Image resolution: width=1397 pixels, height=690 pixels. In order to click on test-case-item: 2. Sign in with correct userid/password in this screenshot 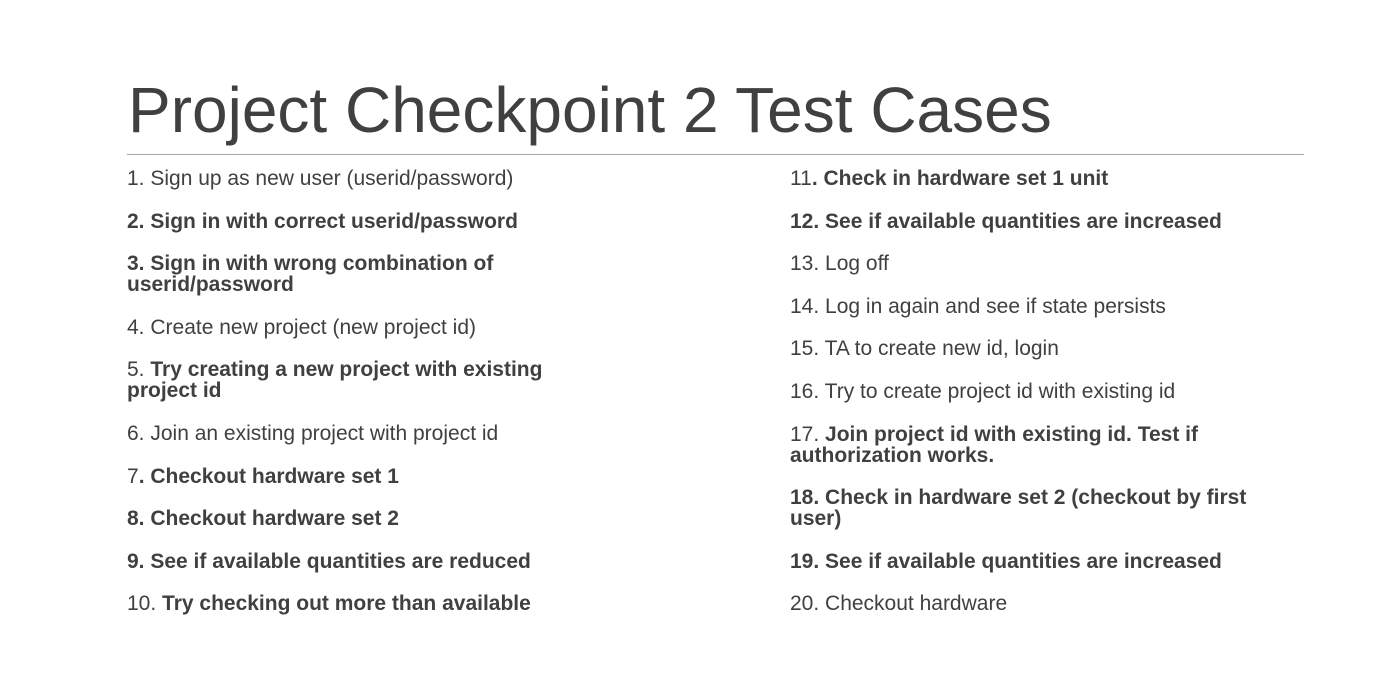, I will do `click(362, 221)`.